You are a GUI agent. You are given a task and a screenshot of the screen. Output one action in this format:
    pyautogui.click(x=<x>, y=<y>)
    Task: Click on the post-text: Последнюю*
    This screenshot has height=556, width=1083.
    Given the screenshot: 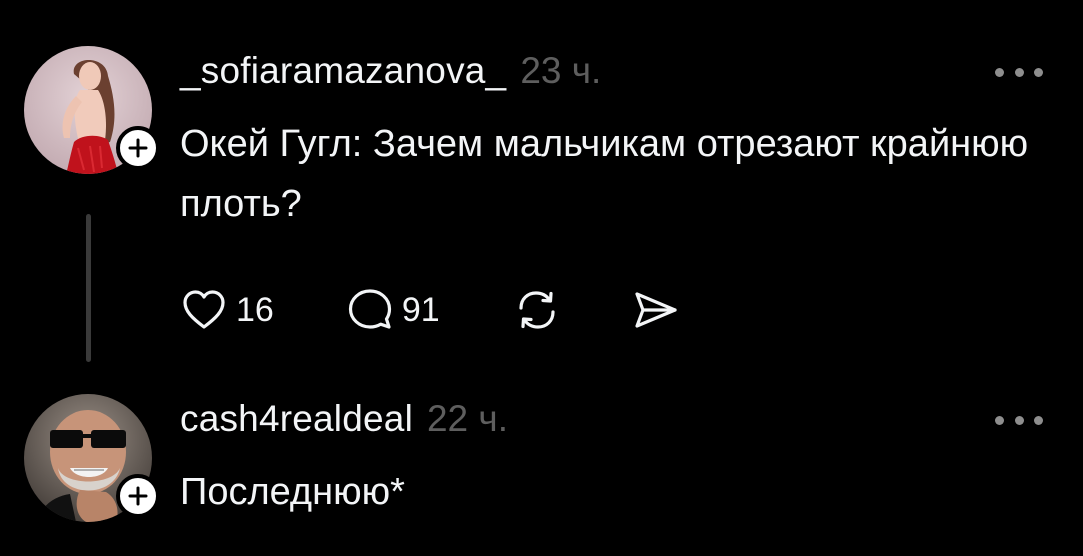 What is the action you would take?
    pyautogui.click(x=292, y=492)
    